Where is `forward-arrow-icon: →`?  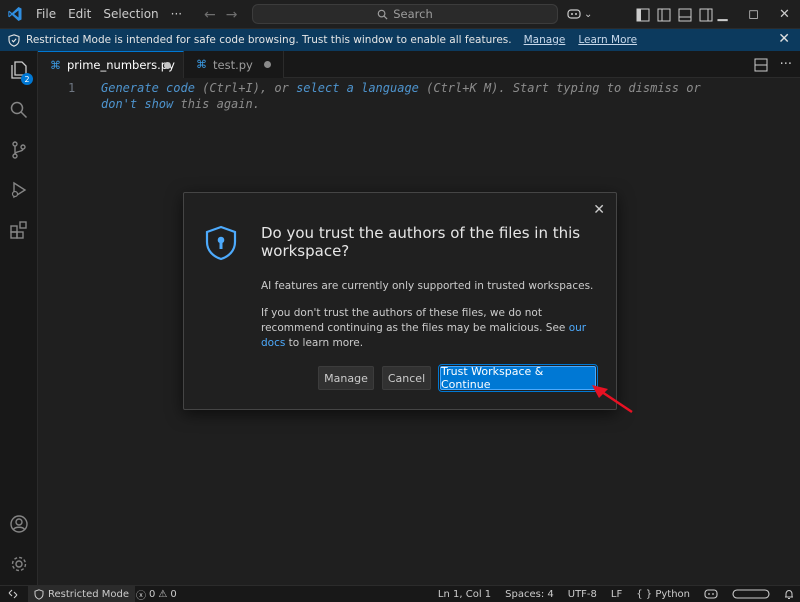 forward-arrow-icon: → is located at coordinates (232, 15).